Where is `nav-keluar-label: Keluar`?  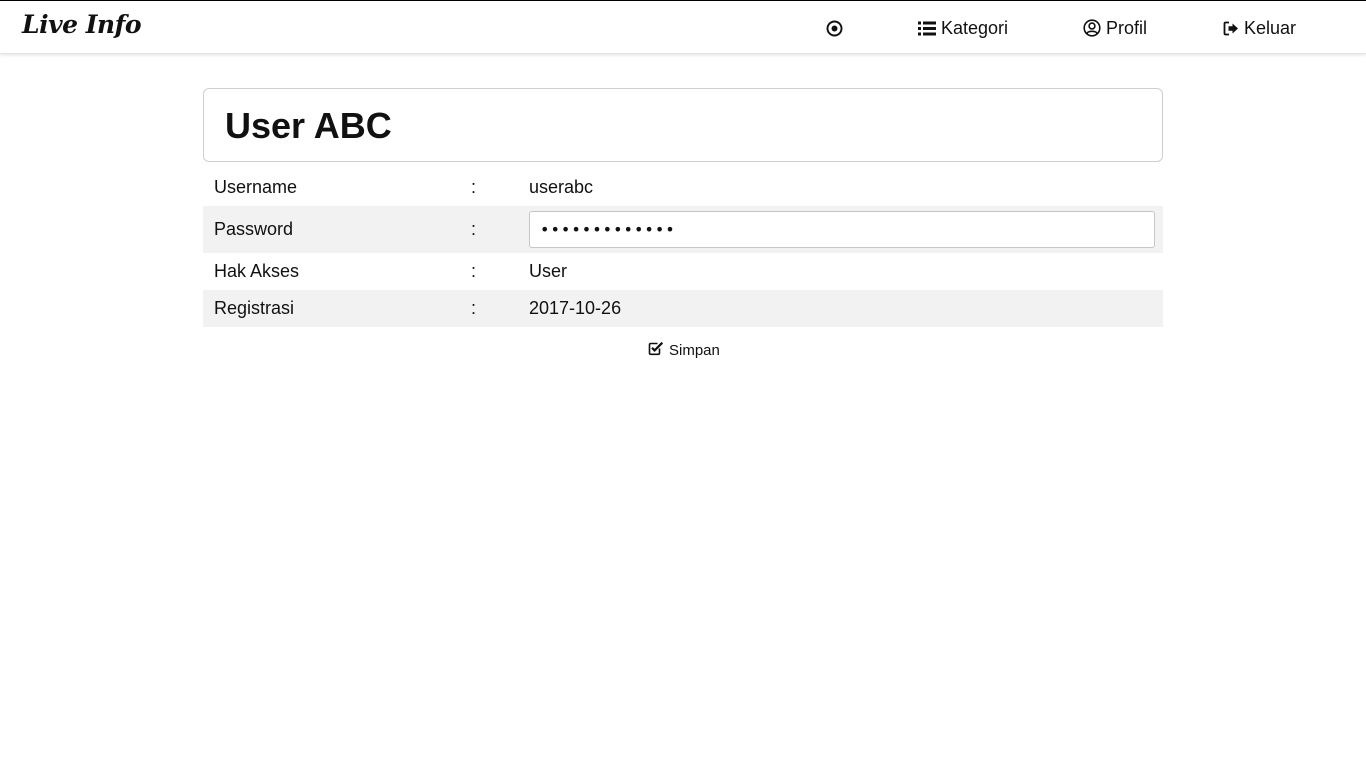
nav-keluar-label: Keluar is located at coordinates (1270, 27).